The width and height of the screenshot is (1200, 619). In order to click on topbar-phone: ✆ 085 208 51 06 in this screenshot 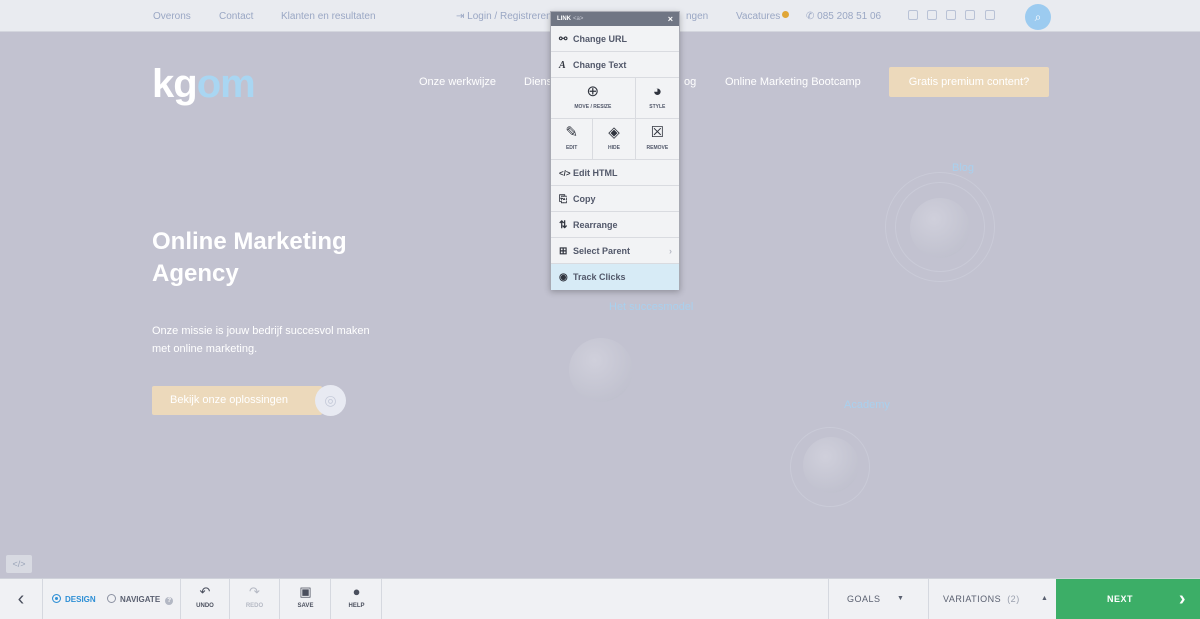, I will do `click(843, 16)`.